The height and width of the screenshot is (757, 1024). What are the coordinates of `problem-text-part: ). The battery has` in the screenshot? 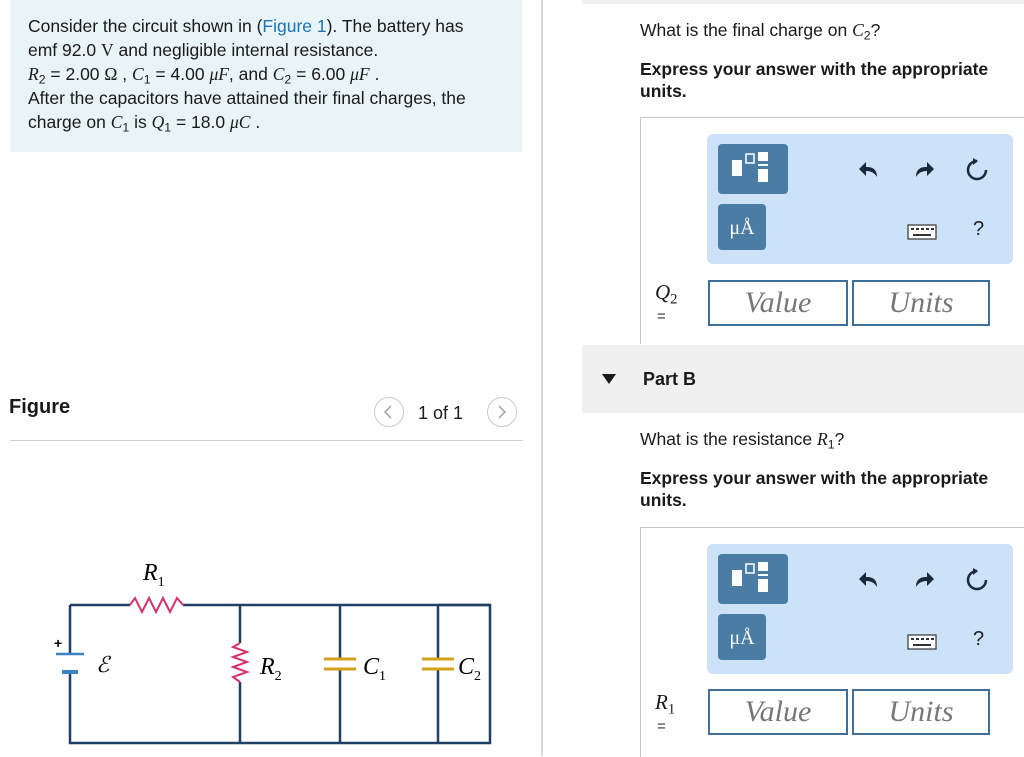 It's located at (395, 26).